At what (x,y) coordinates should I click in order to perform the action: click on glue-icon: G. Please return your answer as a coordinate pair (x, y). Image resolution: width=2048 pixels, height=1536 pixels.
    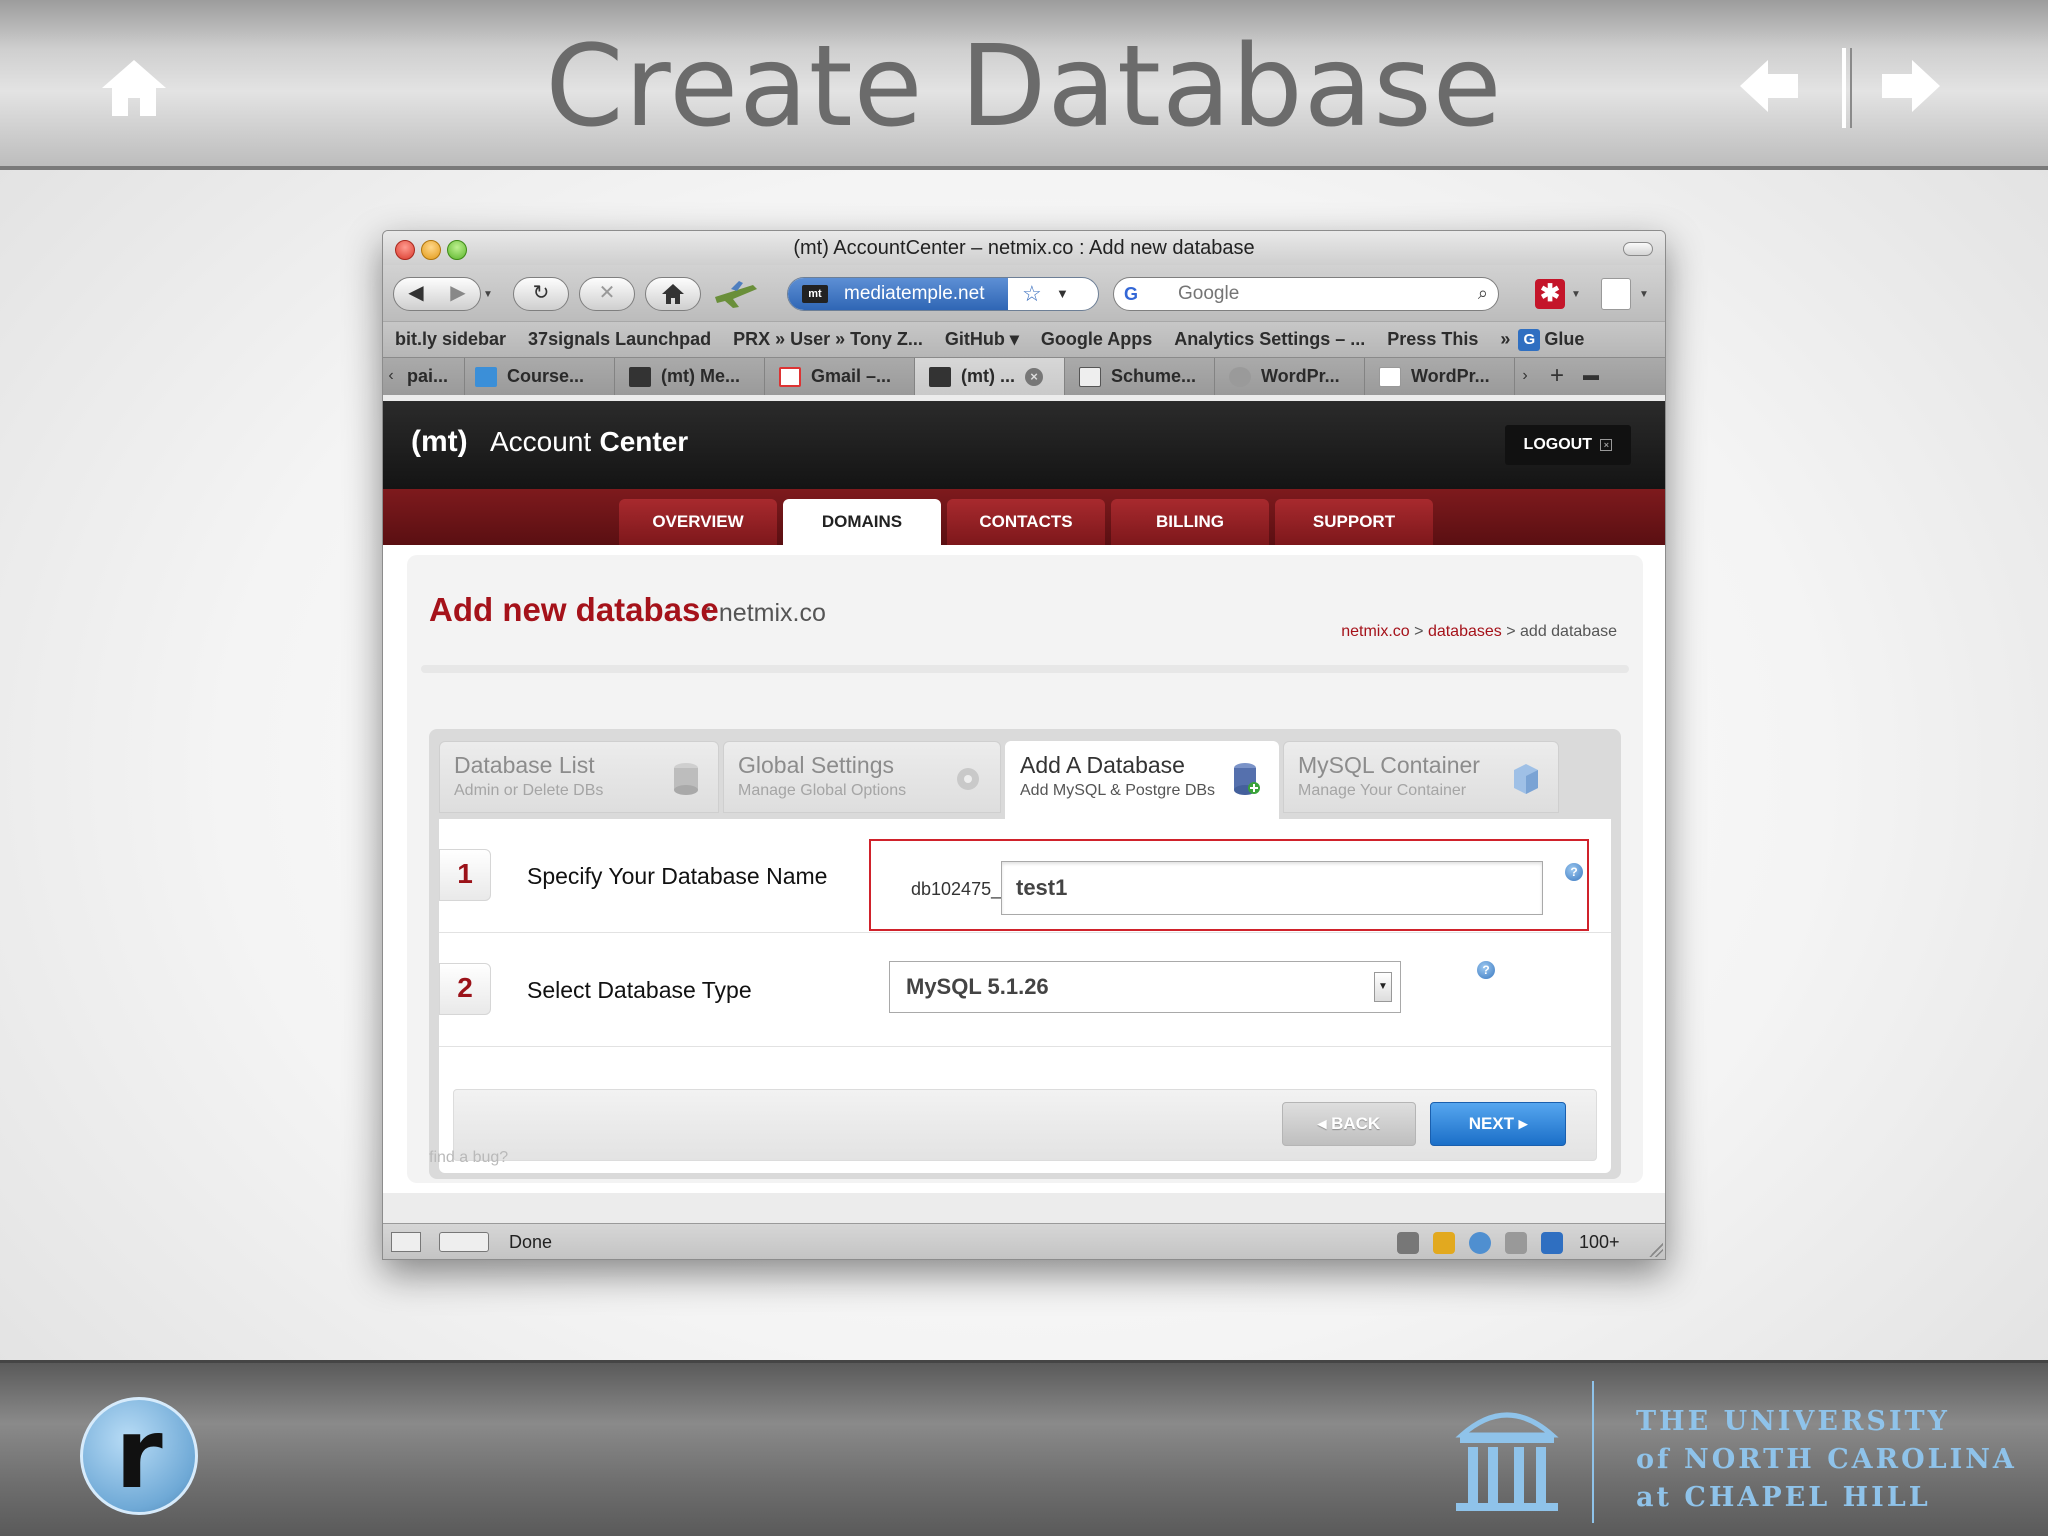
    Looking at the image, I should click on (1529, 339).